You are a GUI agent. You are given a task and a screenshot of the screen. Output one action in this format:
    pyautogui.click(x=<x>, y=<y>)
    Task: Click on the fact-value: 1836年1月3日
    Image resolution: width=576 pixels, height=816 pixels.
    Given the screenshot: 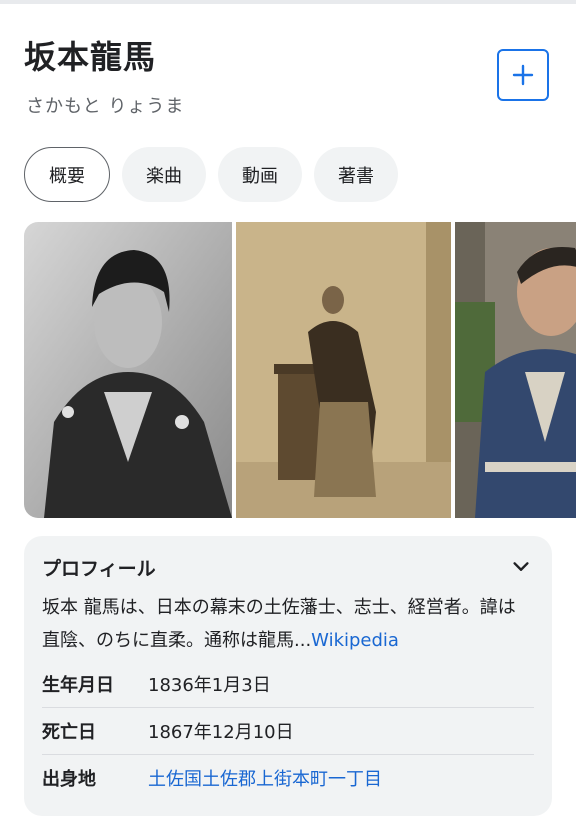 What is the action you would take?
    pyautogui.click(x=209, y=685)
    